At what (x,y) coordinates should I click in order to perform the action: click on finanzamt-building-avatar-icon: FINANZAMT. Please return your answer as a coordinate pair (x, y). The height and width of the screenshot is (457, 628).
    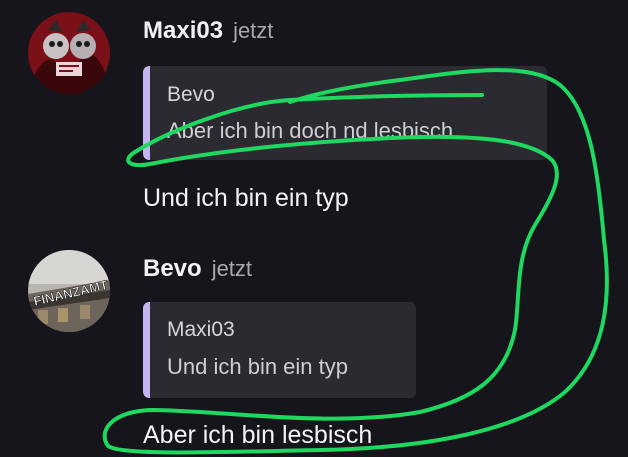
    Looking at the image, I should click on (69, 291).